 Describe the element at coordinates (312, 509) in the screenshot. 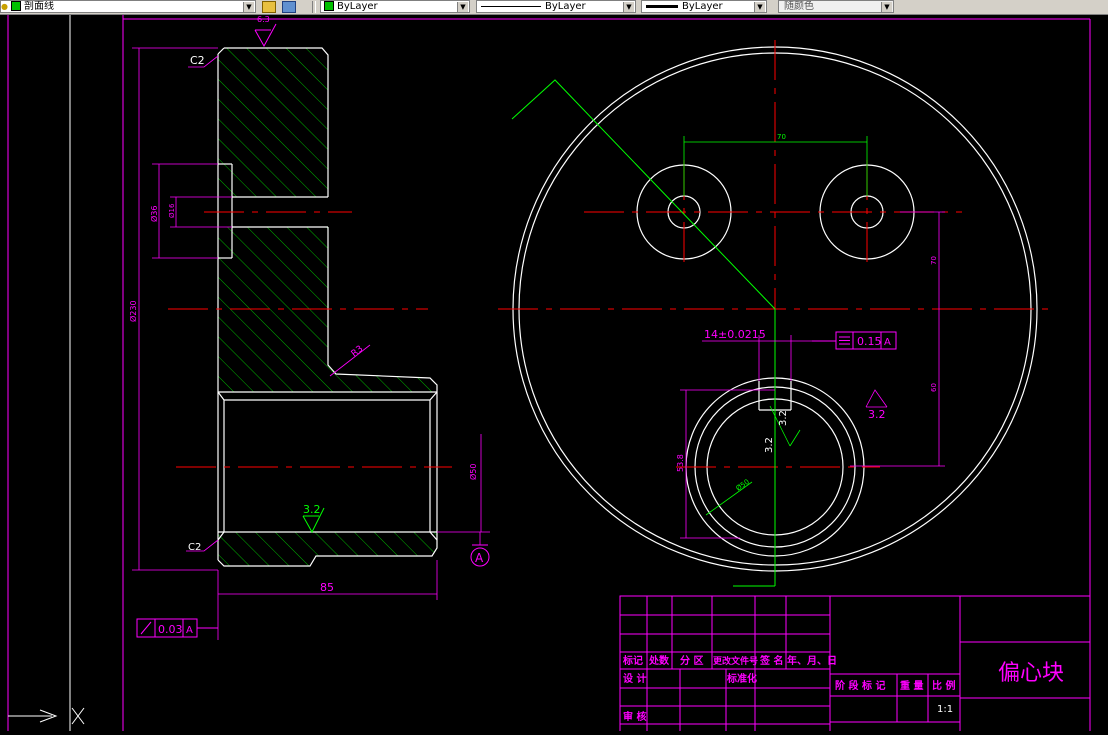

I see `roughness-inner-value: 3.2` at that location.